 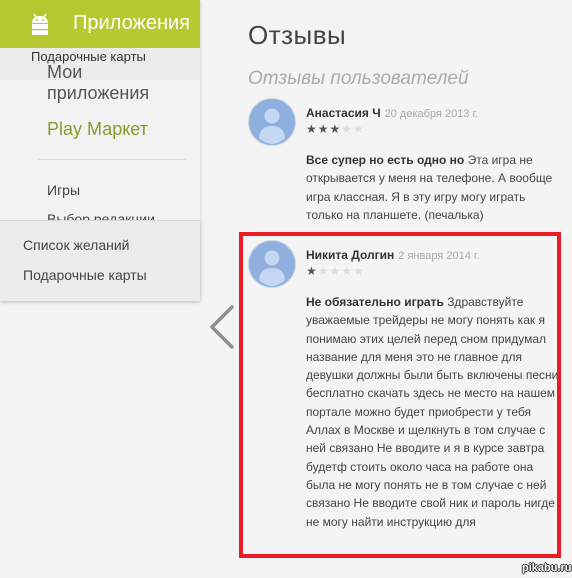 What do you see at coordinates (297, 35) in the screenshot?
I see `page-title: Отзывы` at bounding box center [297, 35].